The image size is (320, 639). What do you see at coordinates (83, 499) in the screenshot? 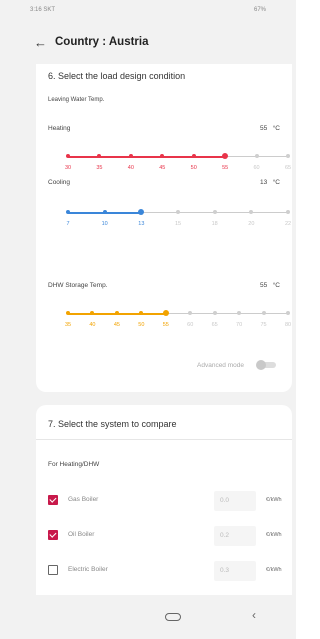
I see `gas-boiler-label: Gas Boiler` at bounding box center [83, 499].